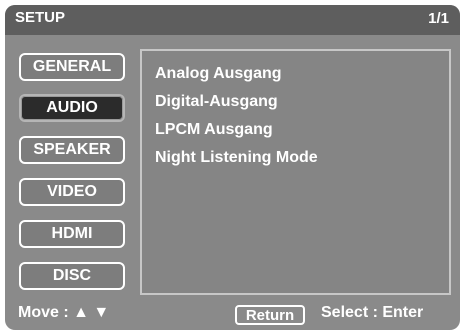 The height and width of the screenshot is (335, 465). What do you see at coordinates (438, 18) in the screenshot?
I see `page-indicator: 1/1` at bounding box center [438, 18].